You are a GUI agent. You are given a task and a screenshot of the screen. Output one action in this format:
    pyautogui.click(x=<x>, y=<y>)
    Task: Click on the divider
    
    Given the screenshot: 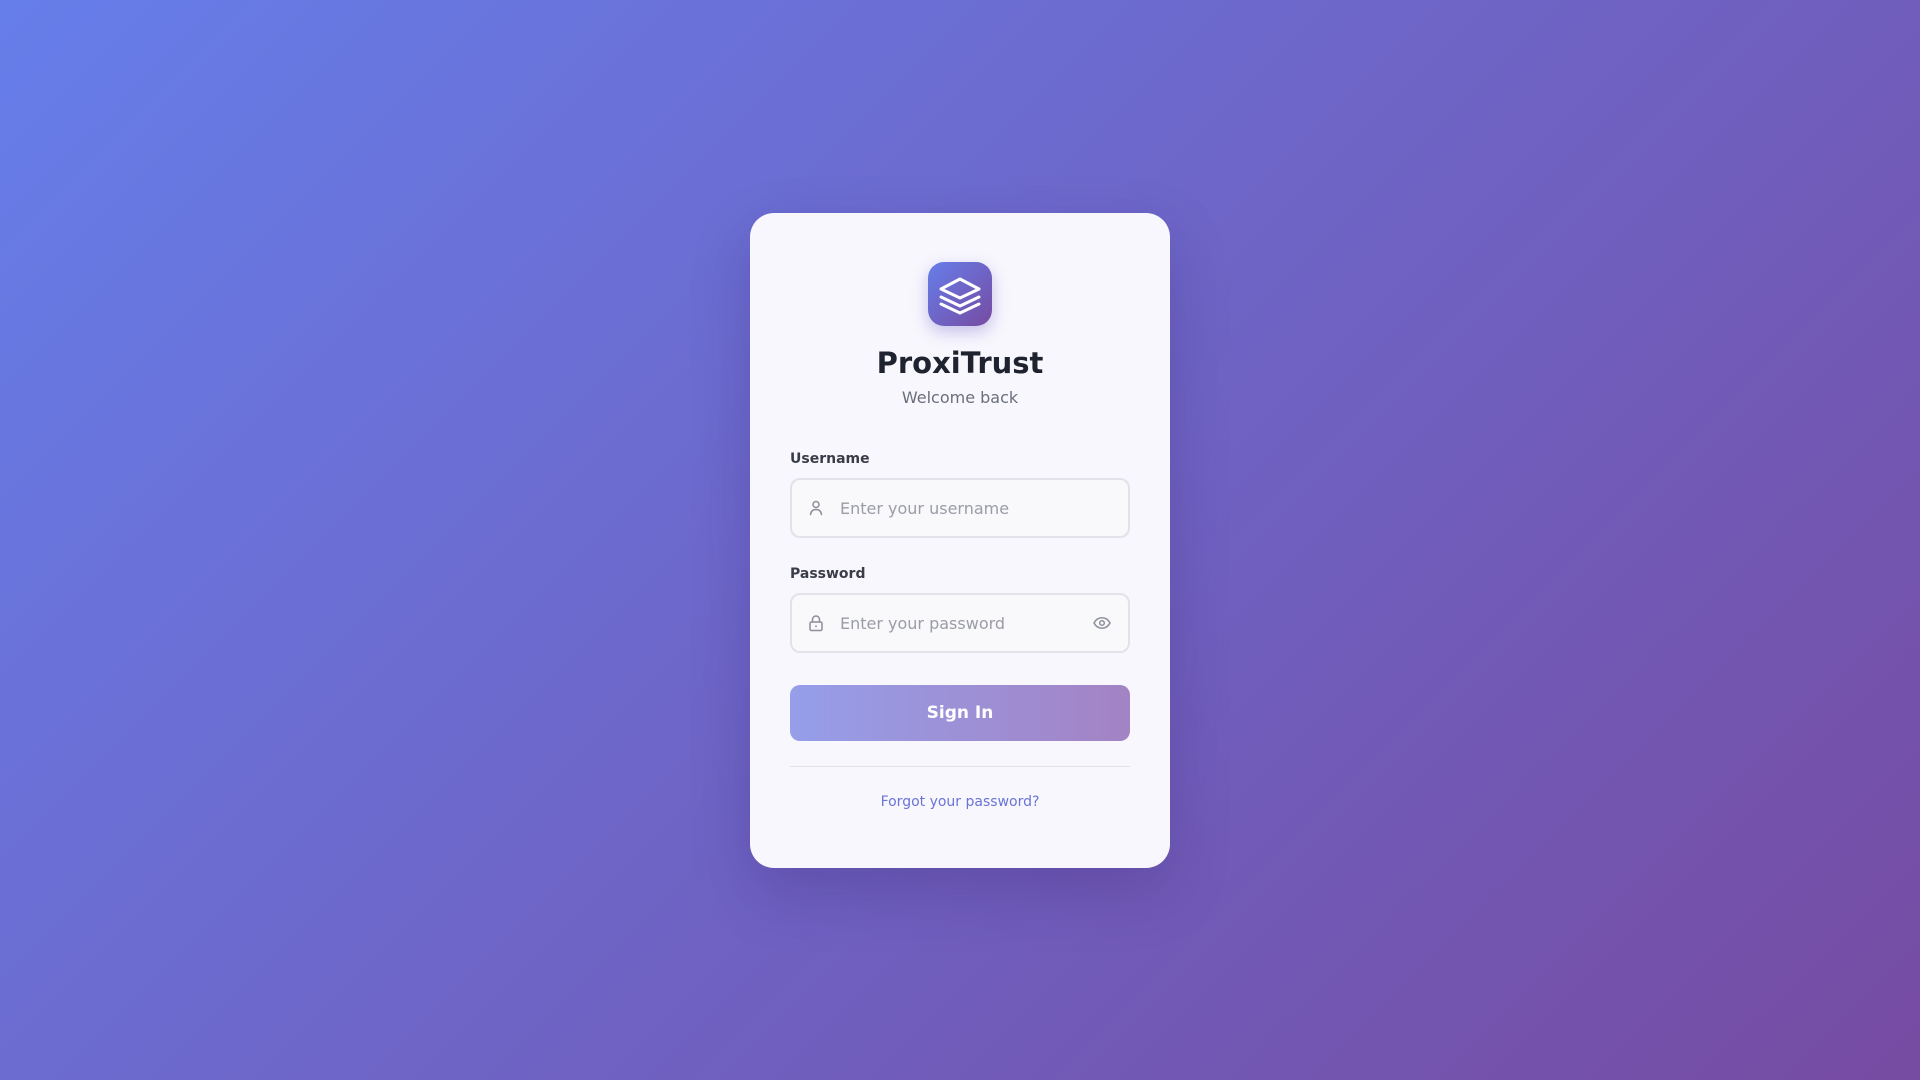 What is the action you would take?
    pyautogui.click(x=960, y=766)
    